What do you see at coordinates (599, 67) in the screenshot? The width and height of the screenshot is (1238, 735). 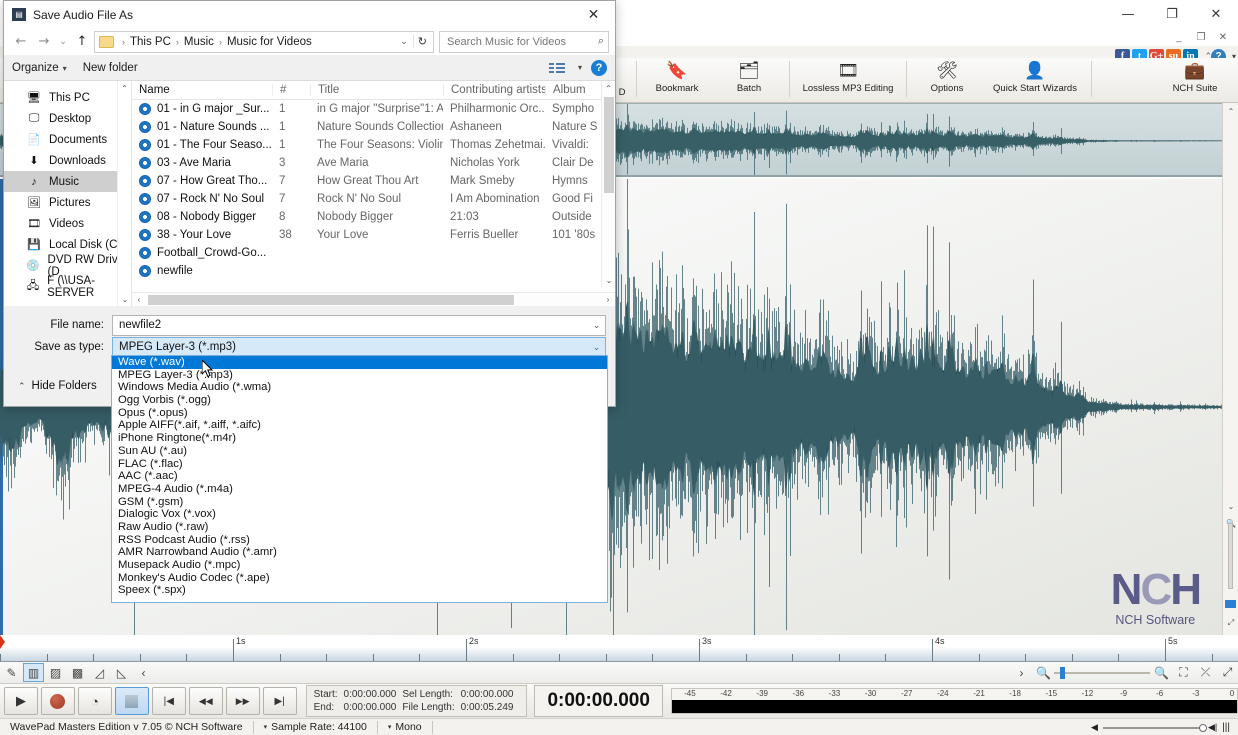 I see `dialog-help-icon: ?` at bounding box center [599, 67].